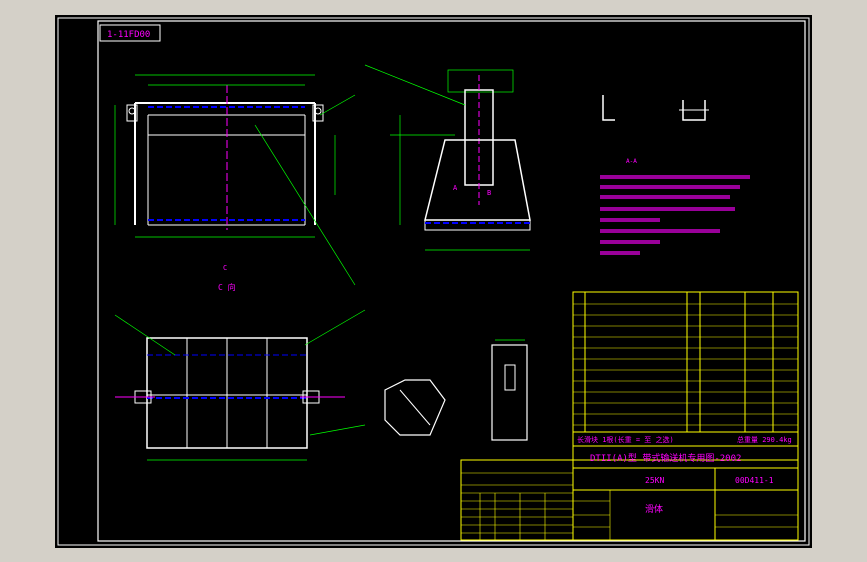 Image resolution: width=867 pixels, height=562 pixels. What do you see at coordinates (447, 157) in the screenshot?
I see `side-view` at bounding box center [447, 157].